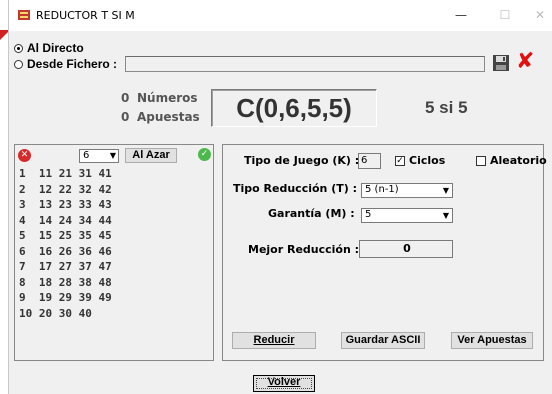 This screenshot has width=552, height=394. Describe the element at coordinates (295, 188) in the screenshot. I see `tipo-reduccion-label: Tipo Reducción (T) :` at that location.